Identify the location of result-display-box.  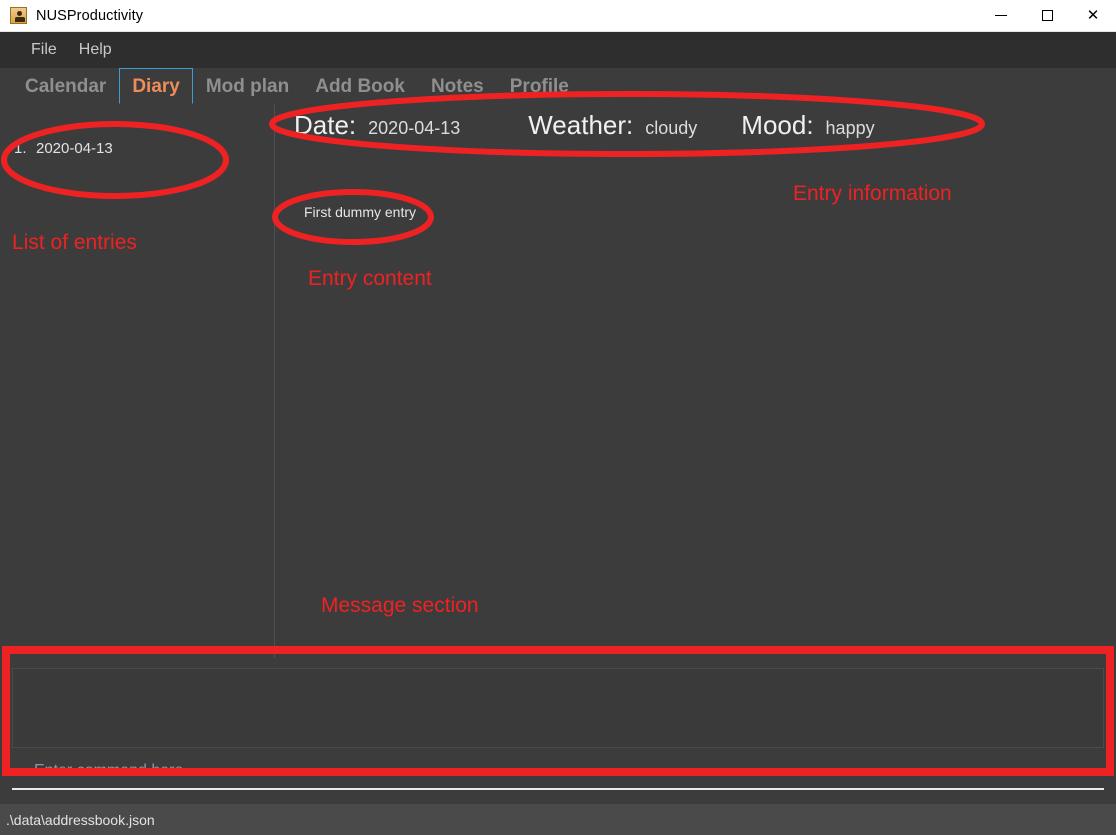
(558, 708).